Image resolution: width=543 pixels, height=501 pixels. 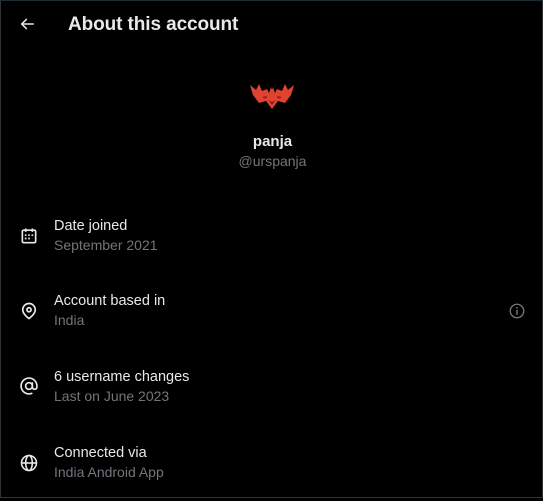 What do you see at coordinates (69, 320) in the screenshot?
I see `detail-value: India` at bounding box center [69, 320].